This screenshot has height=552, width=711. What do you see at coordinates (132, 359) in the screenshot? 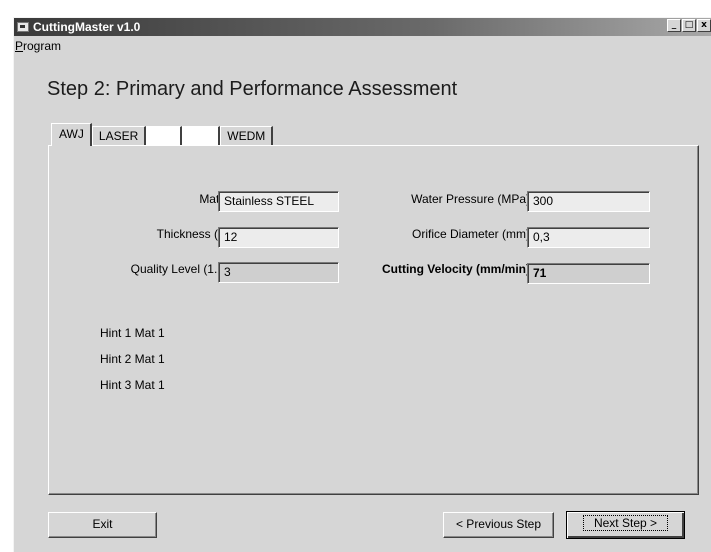
I see `hint-2: Hint 2 Mat 1` at bounding box center [132, 359].